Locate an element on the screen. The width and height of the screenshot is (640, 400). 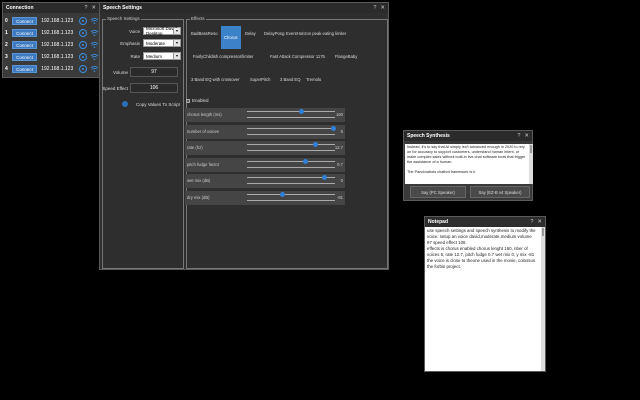
speech-settings-title: Speech Settings is located at coordinates (122, 8).